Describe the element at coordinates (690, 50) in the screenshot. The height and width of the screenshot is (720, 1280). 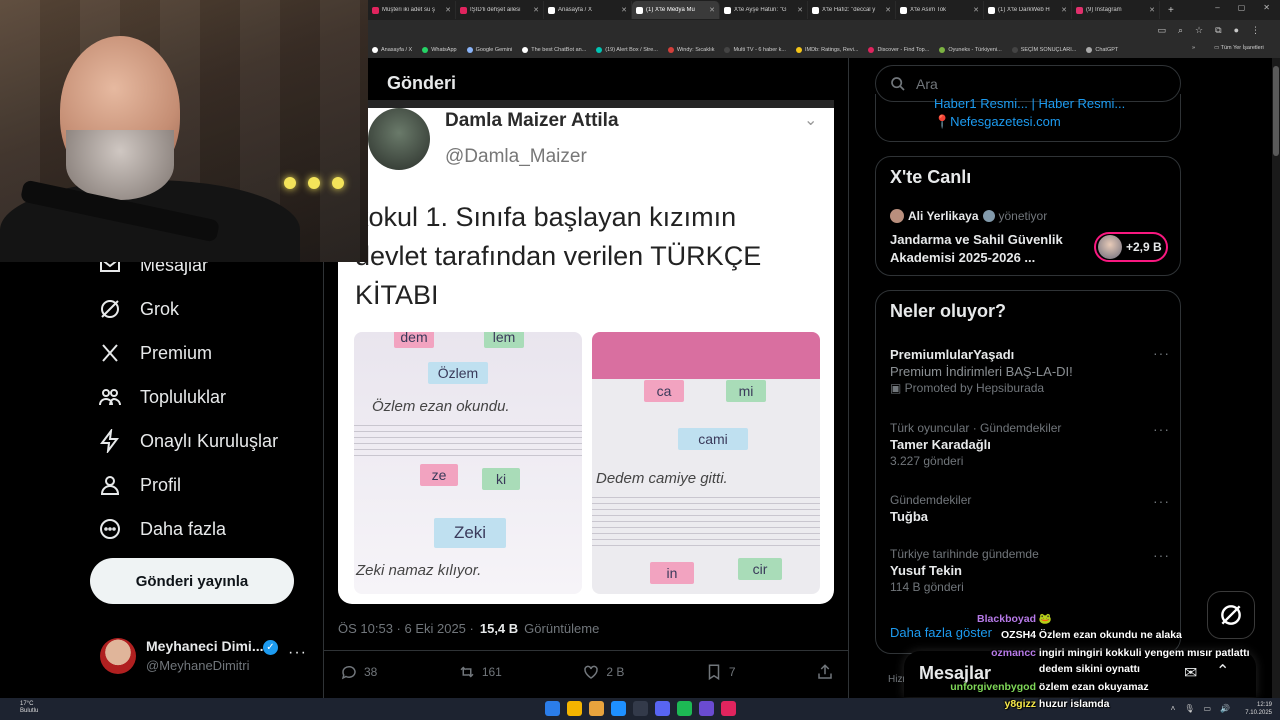
I see `bookmark-item: Windy: Sıcaklık` at that location.